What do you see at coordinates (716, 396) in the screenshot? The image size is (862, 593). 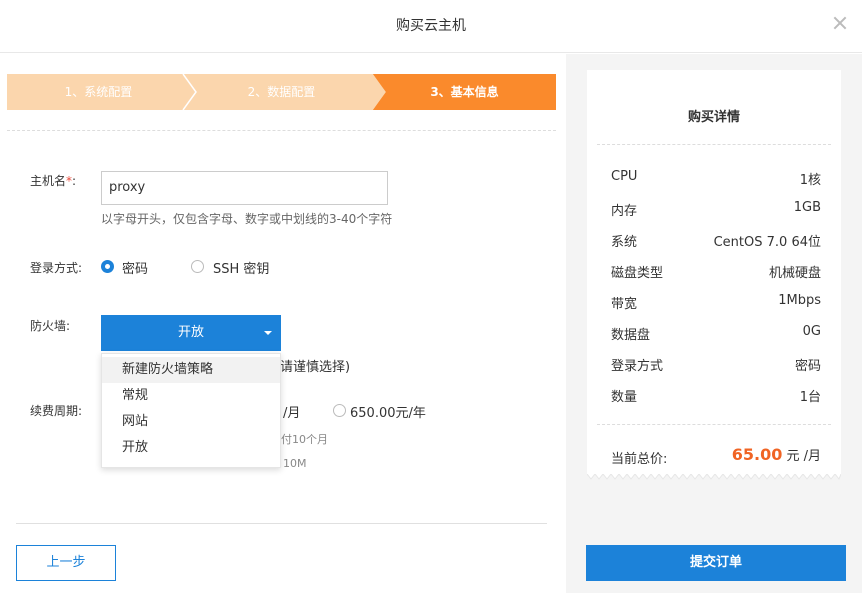 I see `summary-row: 数量 1台` at bounding box center [716, 396].